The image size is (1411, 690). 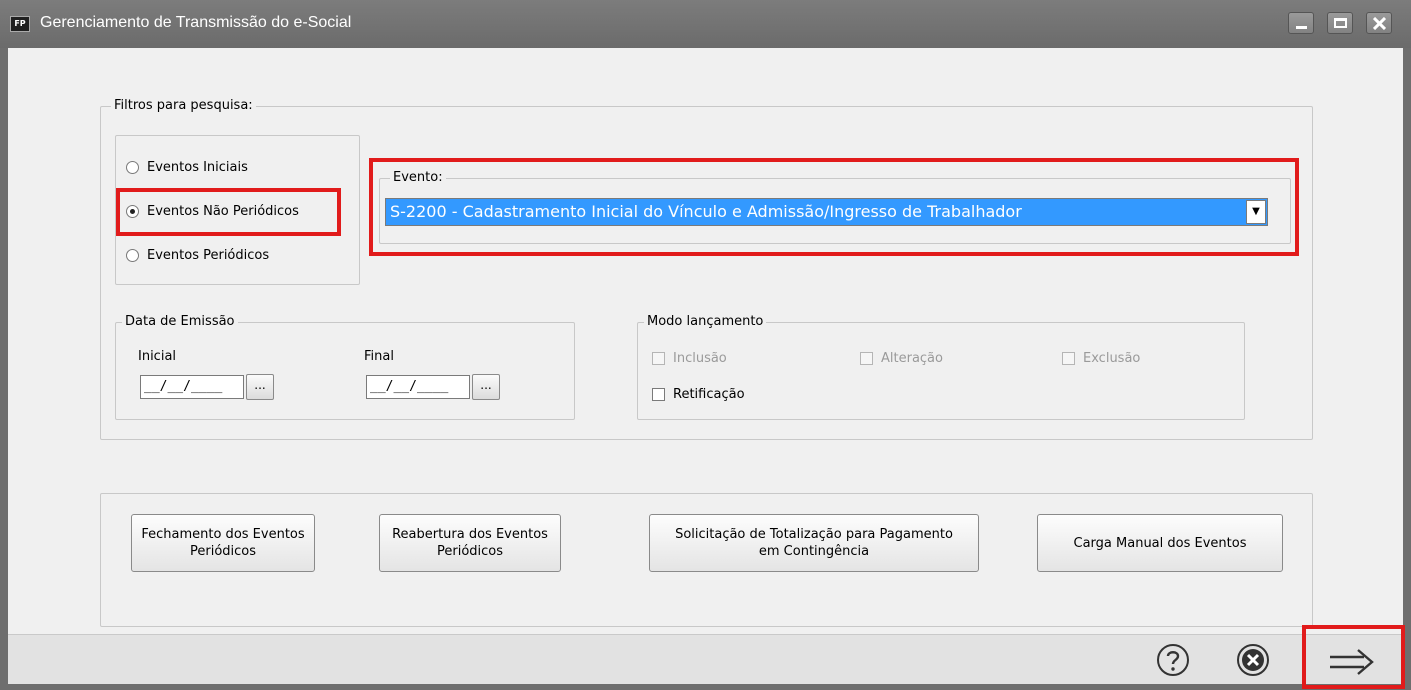 What do you see at coordinates (1112, 358) in the screenshot?
I see `checkbox-label: Exclusão` at bounding box center [1112, 358].